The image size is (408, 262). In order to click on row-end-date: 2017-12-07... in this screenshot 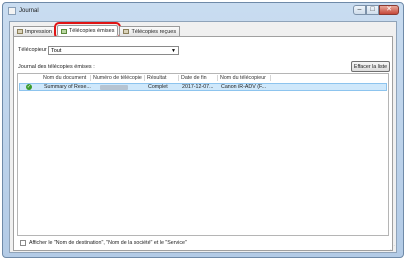, I will do `click(198, 87)`.